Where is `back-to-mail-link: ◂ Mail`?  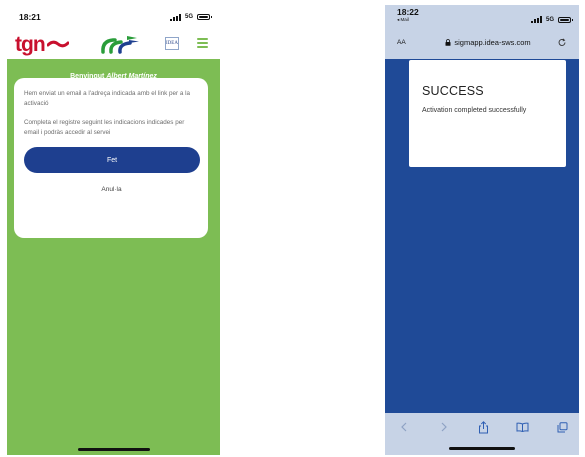 back-to-mail-link: ◂ Mail is located at coordinates (408, 20).